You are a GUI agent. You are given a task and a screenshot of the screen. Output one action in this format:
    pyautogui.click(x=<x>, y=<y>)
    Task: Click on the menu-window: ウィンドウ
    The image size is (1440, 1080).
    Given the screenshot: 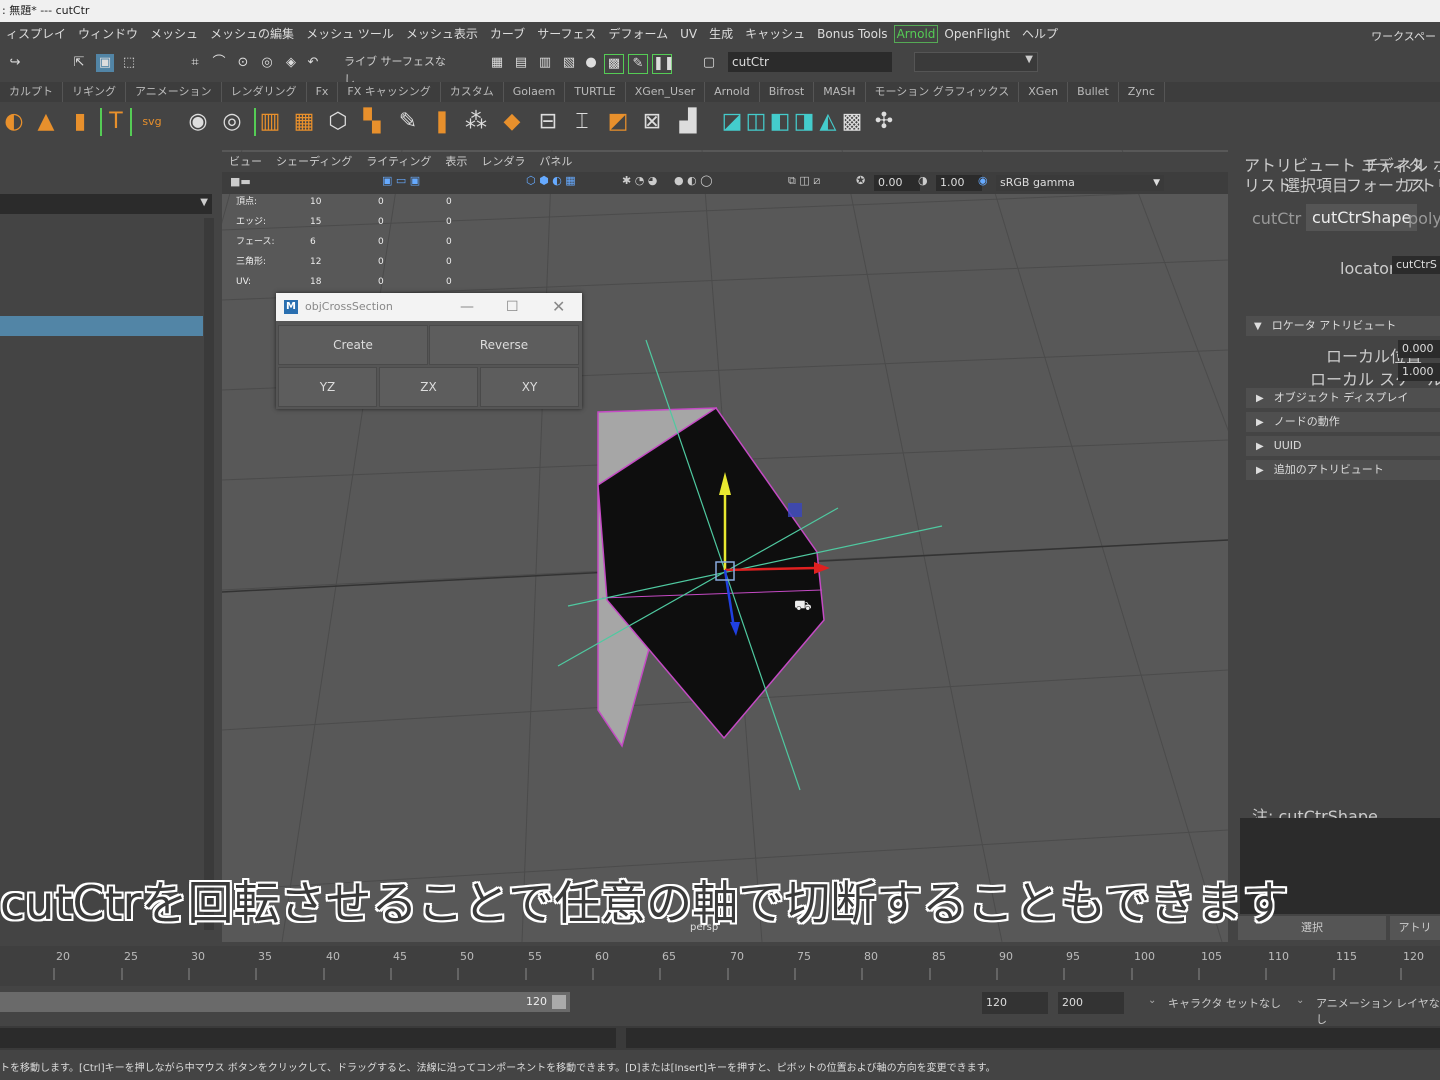 What is the action you would take?
    pyautogui.click(x=108, y=34)
    